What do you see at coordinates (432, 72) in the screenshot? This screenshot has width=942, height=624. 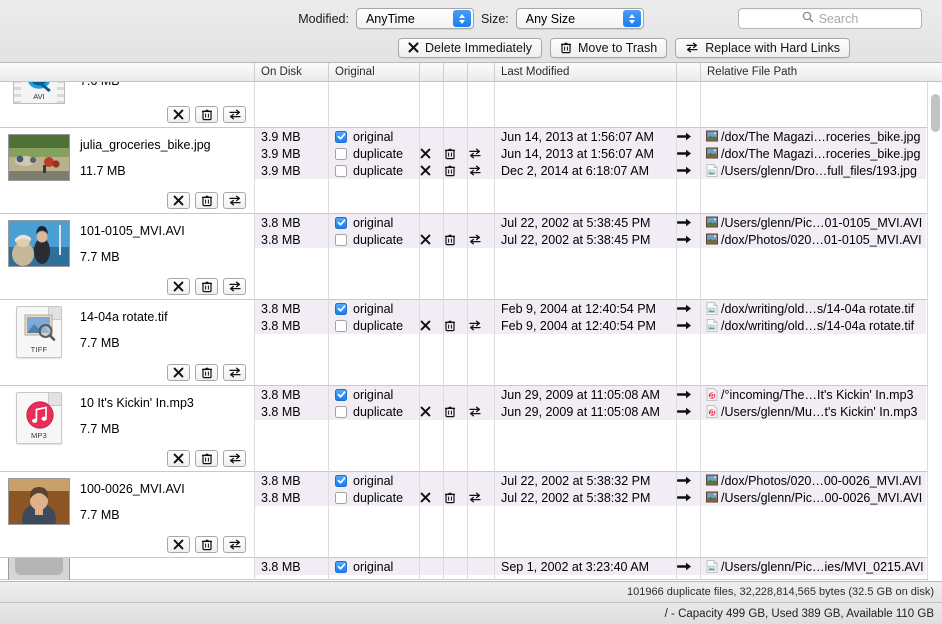 I see `column-header-delete` at bounding box center [432, 72].